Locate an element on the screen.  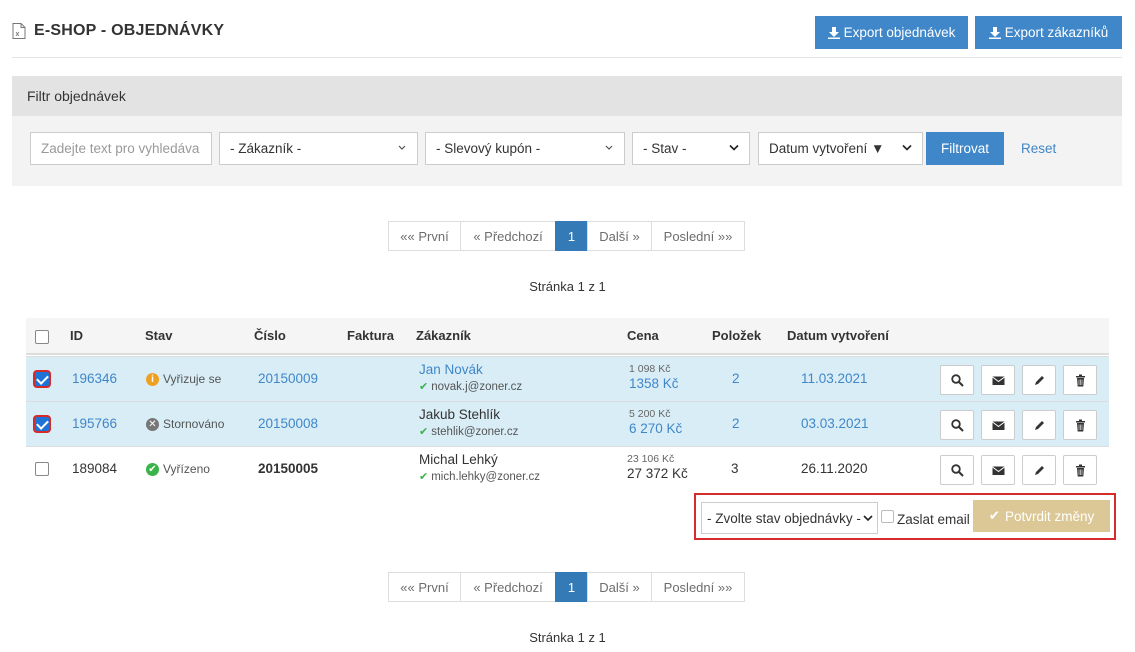
search-input: Zadejte text pro vyhledáva is located at coordinates (121, 148).